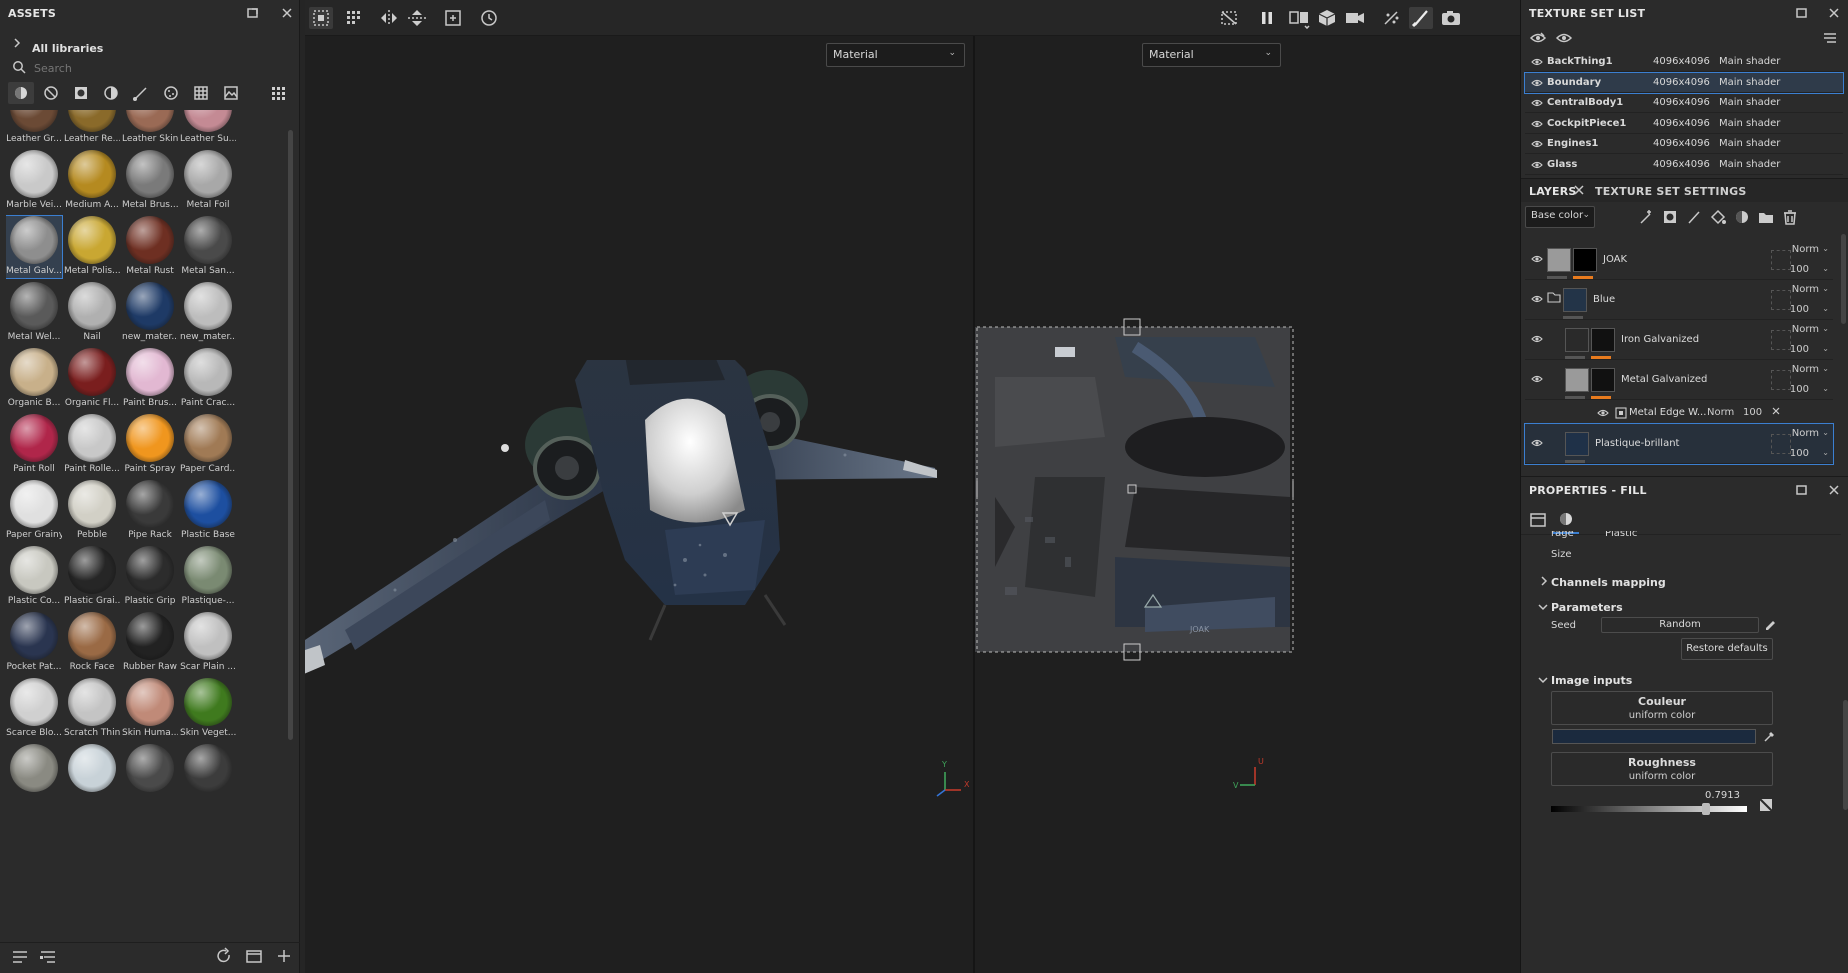  I want to click on roughness-slider-handle, so click(1706, 809).